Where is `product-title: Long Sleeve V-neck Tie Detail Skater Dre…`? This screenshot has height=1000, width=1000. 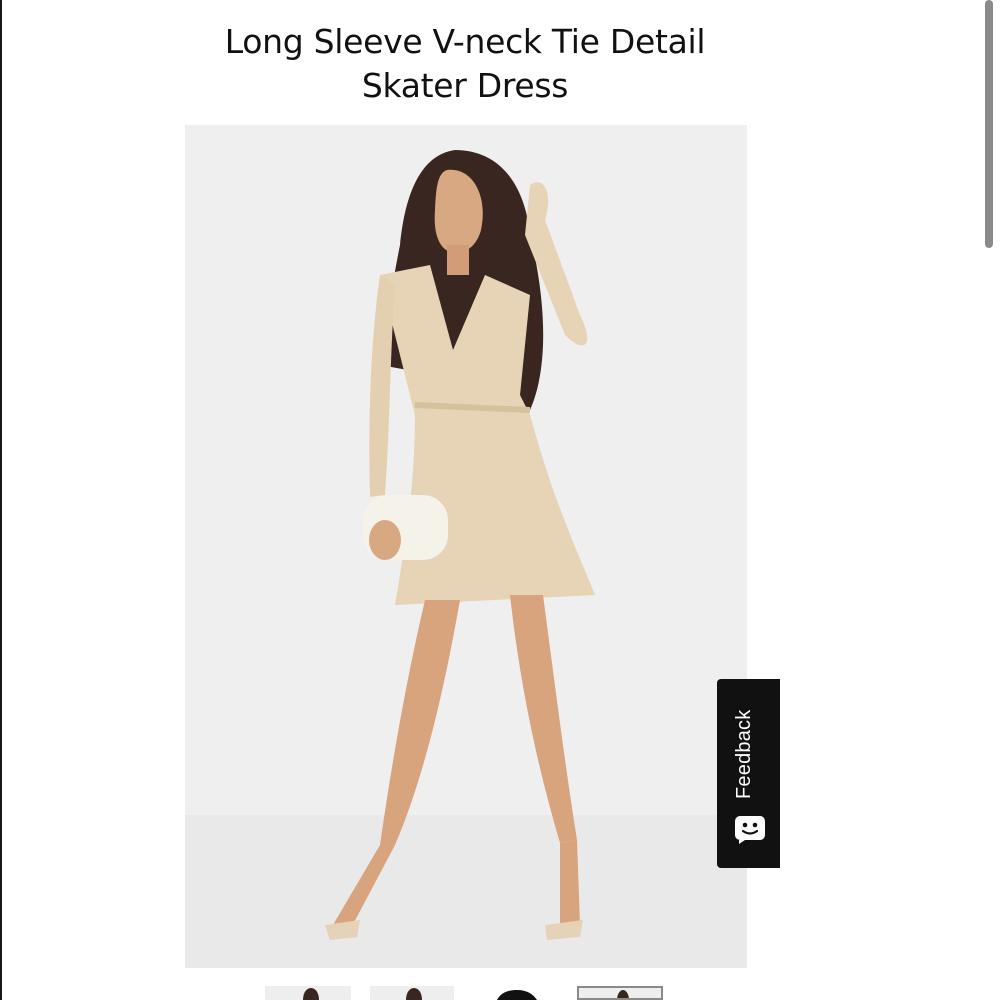 product-title: Long Sleeve V-neck Tie Detail Skater Dre… is located at coordinates (465, 64).